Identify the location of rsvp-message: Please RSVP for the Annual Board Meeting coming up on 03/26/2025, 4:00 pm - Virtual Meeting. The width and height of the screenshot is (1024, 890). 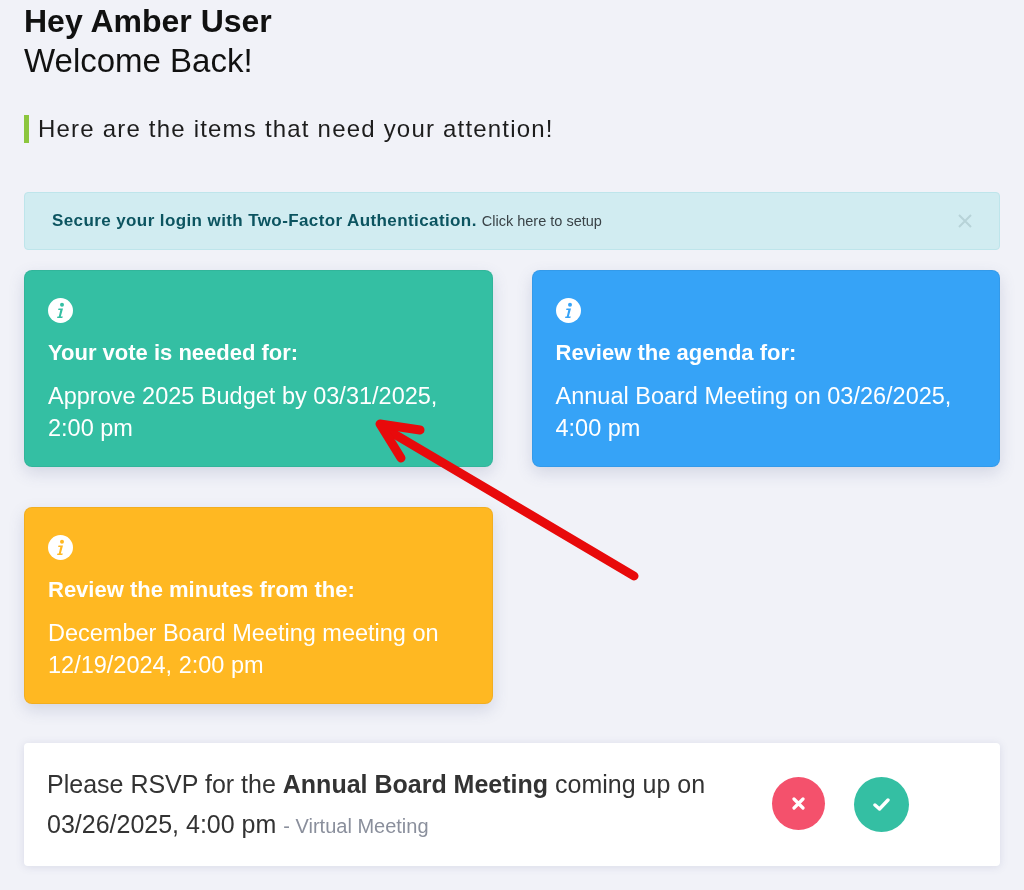
(377, 804).